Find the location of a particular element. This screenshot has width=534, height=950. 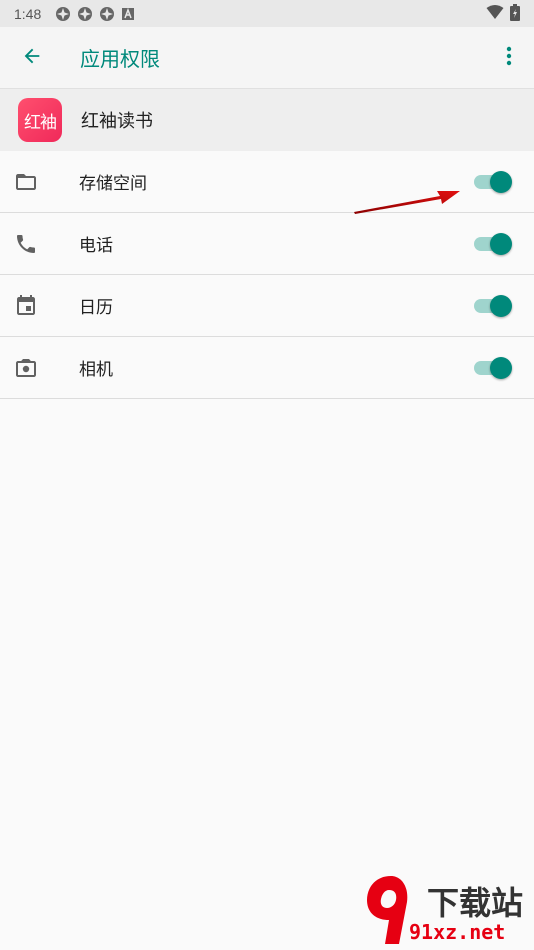

watermark: 下载站 91xz.net is located at coordinates (446, 911).